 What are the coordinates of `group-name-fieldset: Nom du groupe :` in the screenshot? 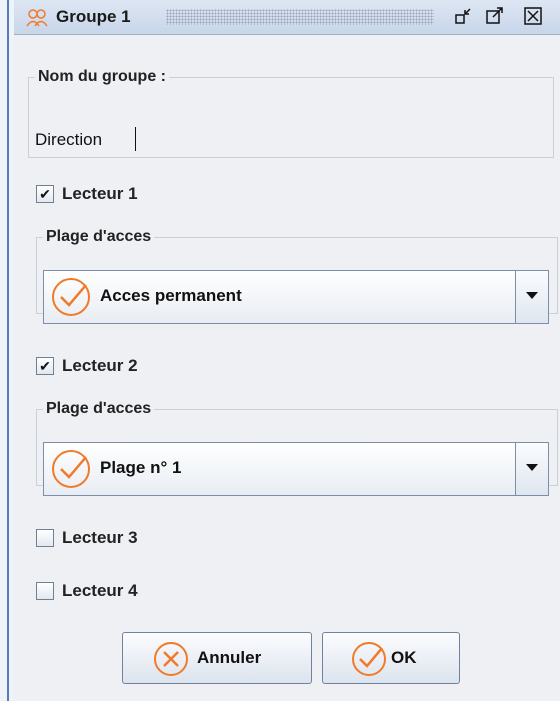 It's located at (291, 113).